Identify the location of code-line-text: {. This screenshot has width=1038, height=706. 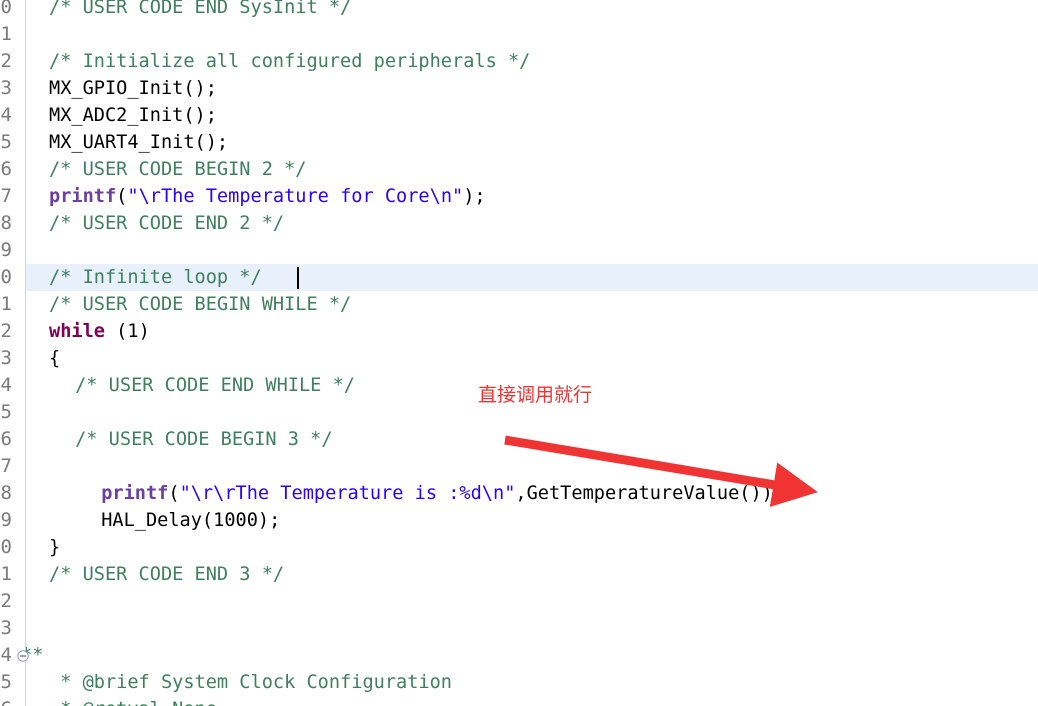
(54, 358).